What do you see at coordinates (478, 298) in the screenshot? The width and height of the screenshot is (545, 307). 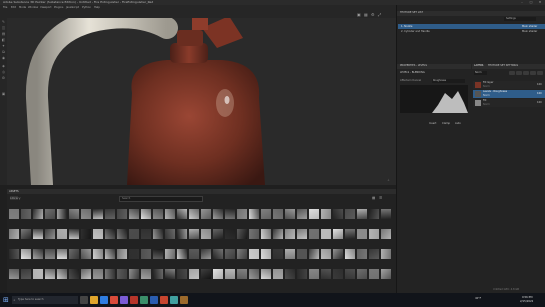 I see `weather-text: 40°F` at bounding box center [478, 298].